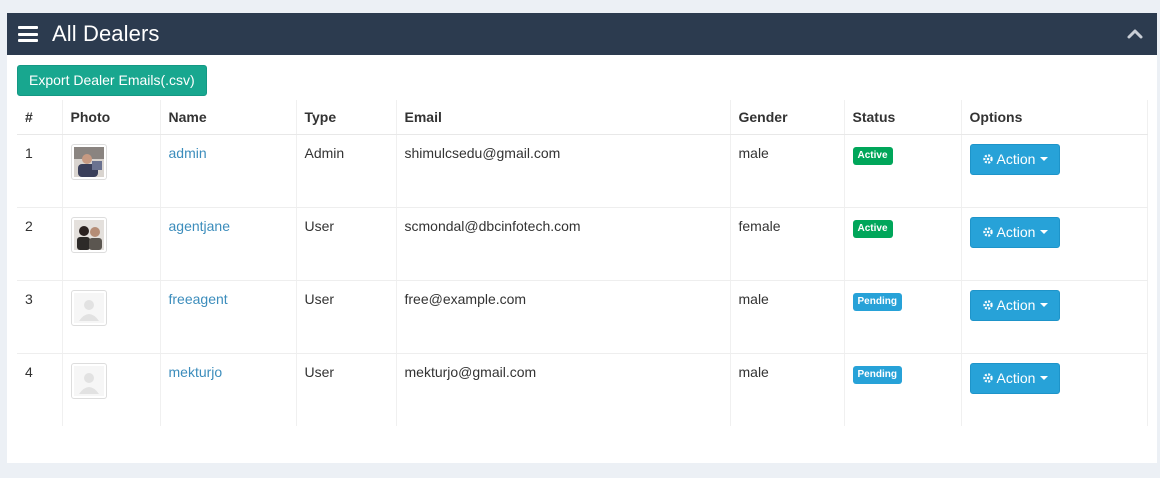 The width and height of the screenshot is (1160, 478). What do you see at coordinates (112, 80) in the screenshot?
I see `export-emails-button: Export Dealer Emails(.csv)` at bounding box center [112, 80].